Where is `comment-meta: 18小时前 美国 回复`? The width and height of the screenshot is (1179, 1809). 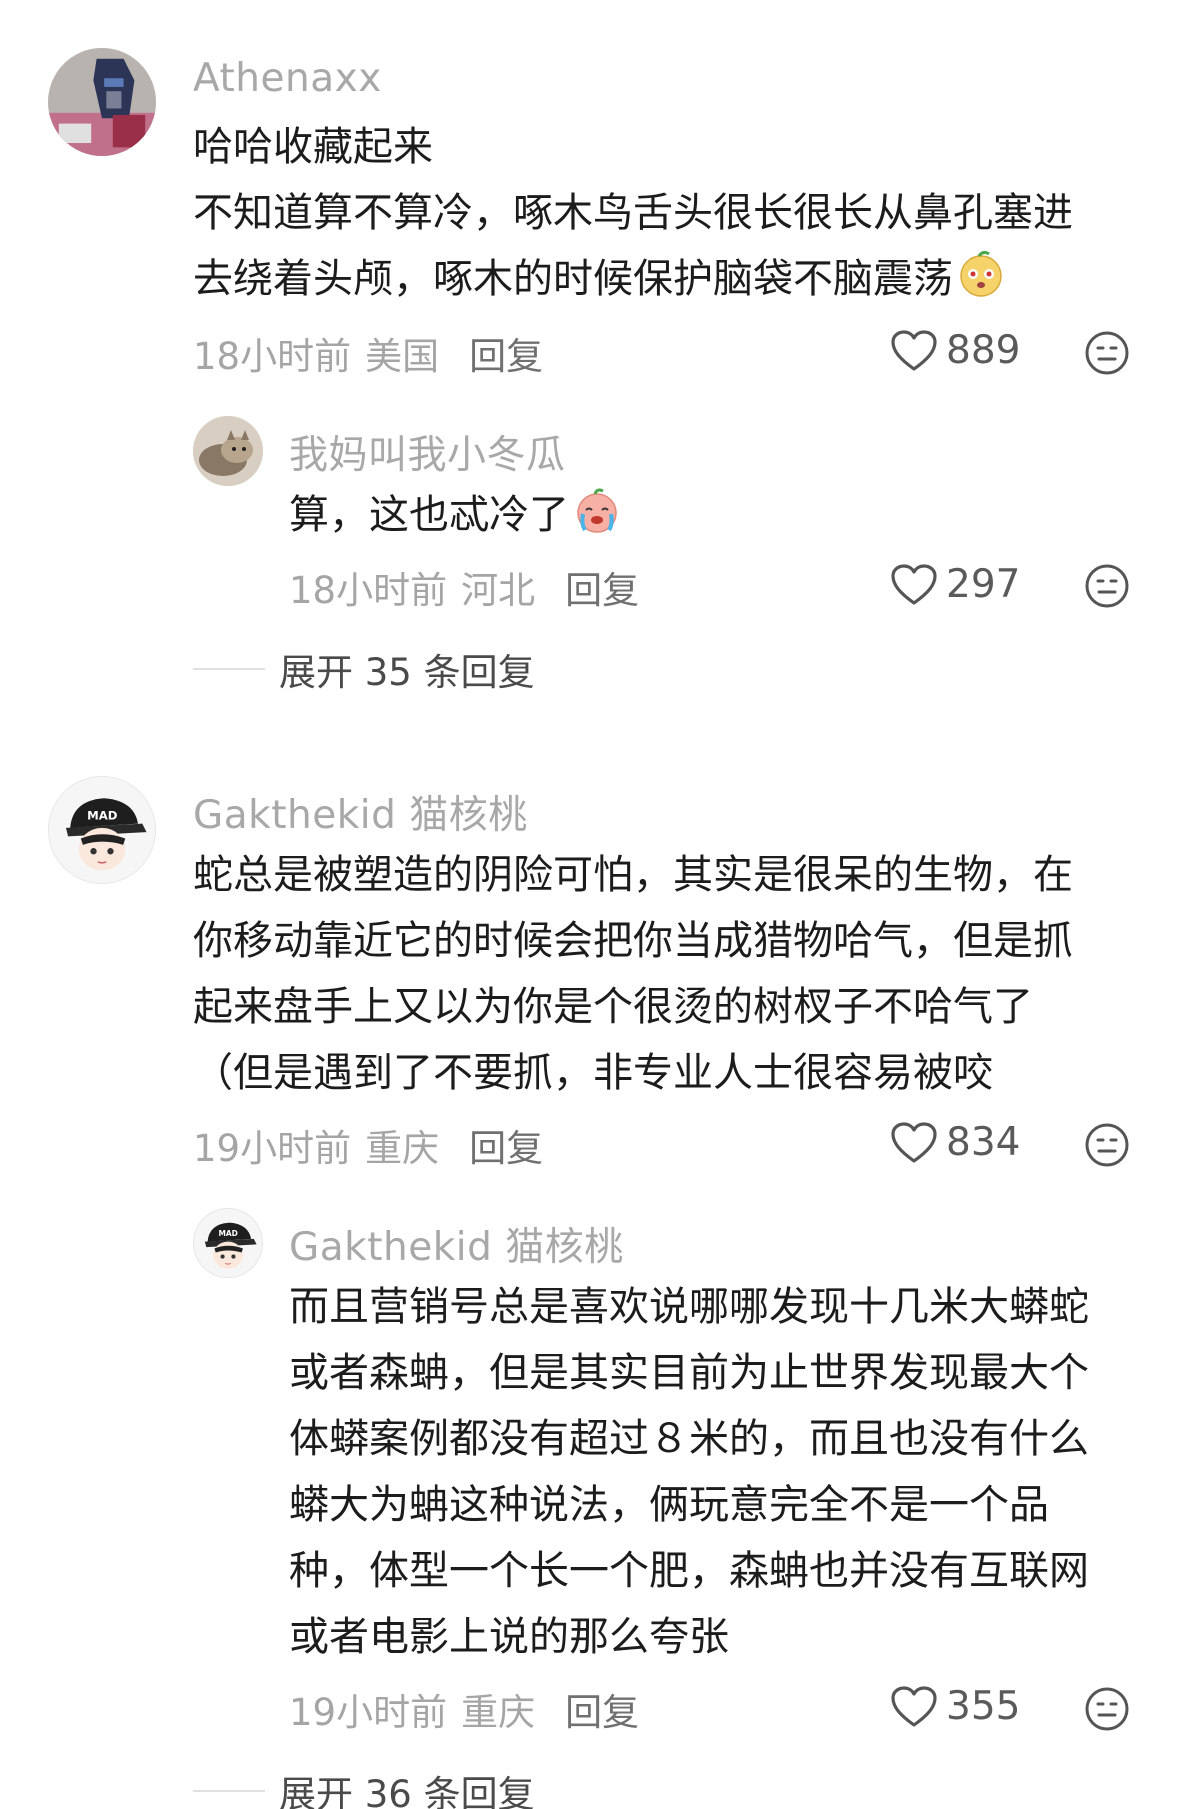
comment-meta: 18小时前 美国 回复 is located at coordinates (368, 353).